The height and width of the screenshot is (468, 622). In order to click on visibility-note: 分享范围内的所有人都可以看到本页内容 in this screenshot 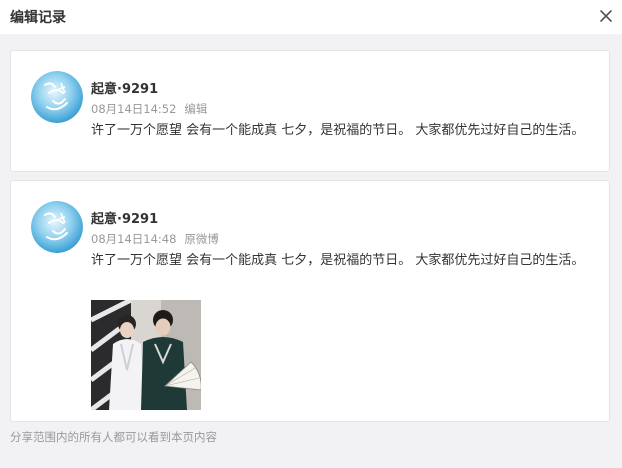, I will do `click(113, 437)`.